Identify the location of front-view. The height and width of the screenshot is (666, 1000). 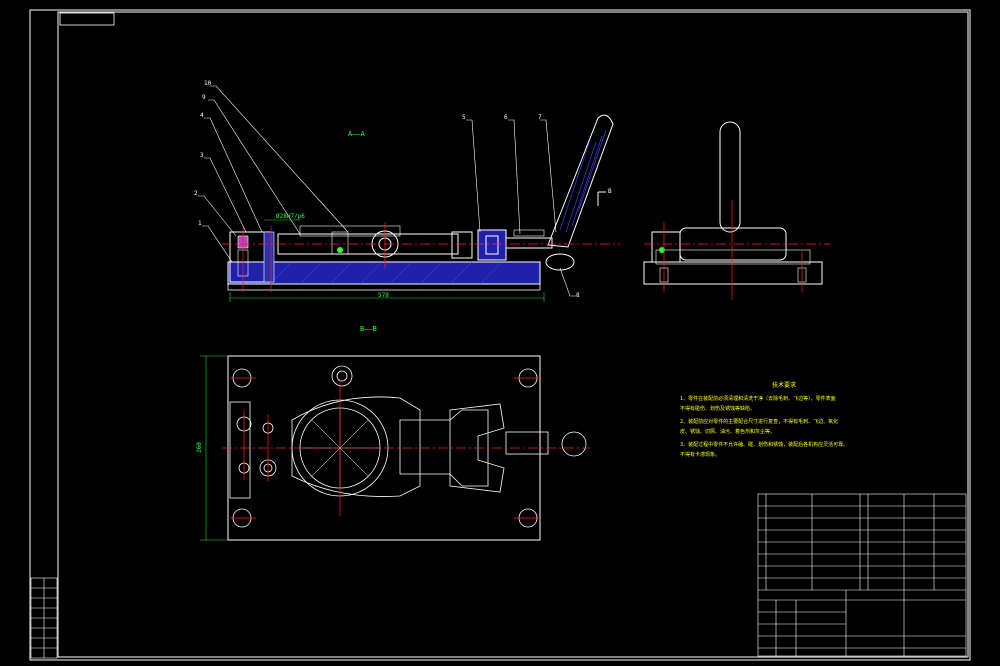
(409, 193).